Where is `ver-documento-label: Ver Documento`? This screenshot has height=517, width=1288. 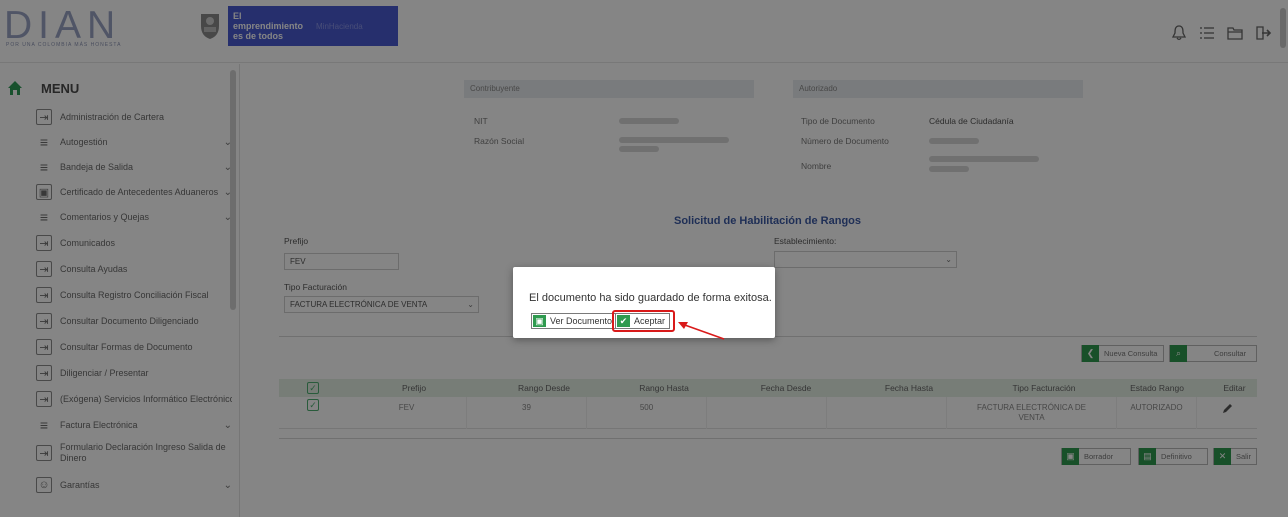 ver-documento-label: Ver Documento is located at coordinates (581, 321).